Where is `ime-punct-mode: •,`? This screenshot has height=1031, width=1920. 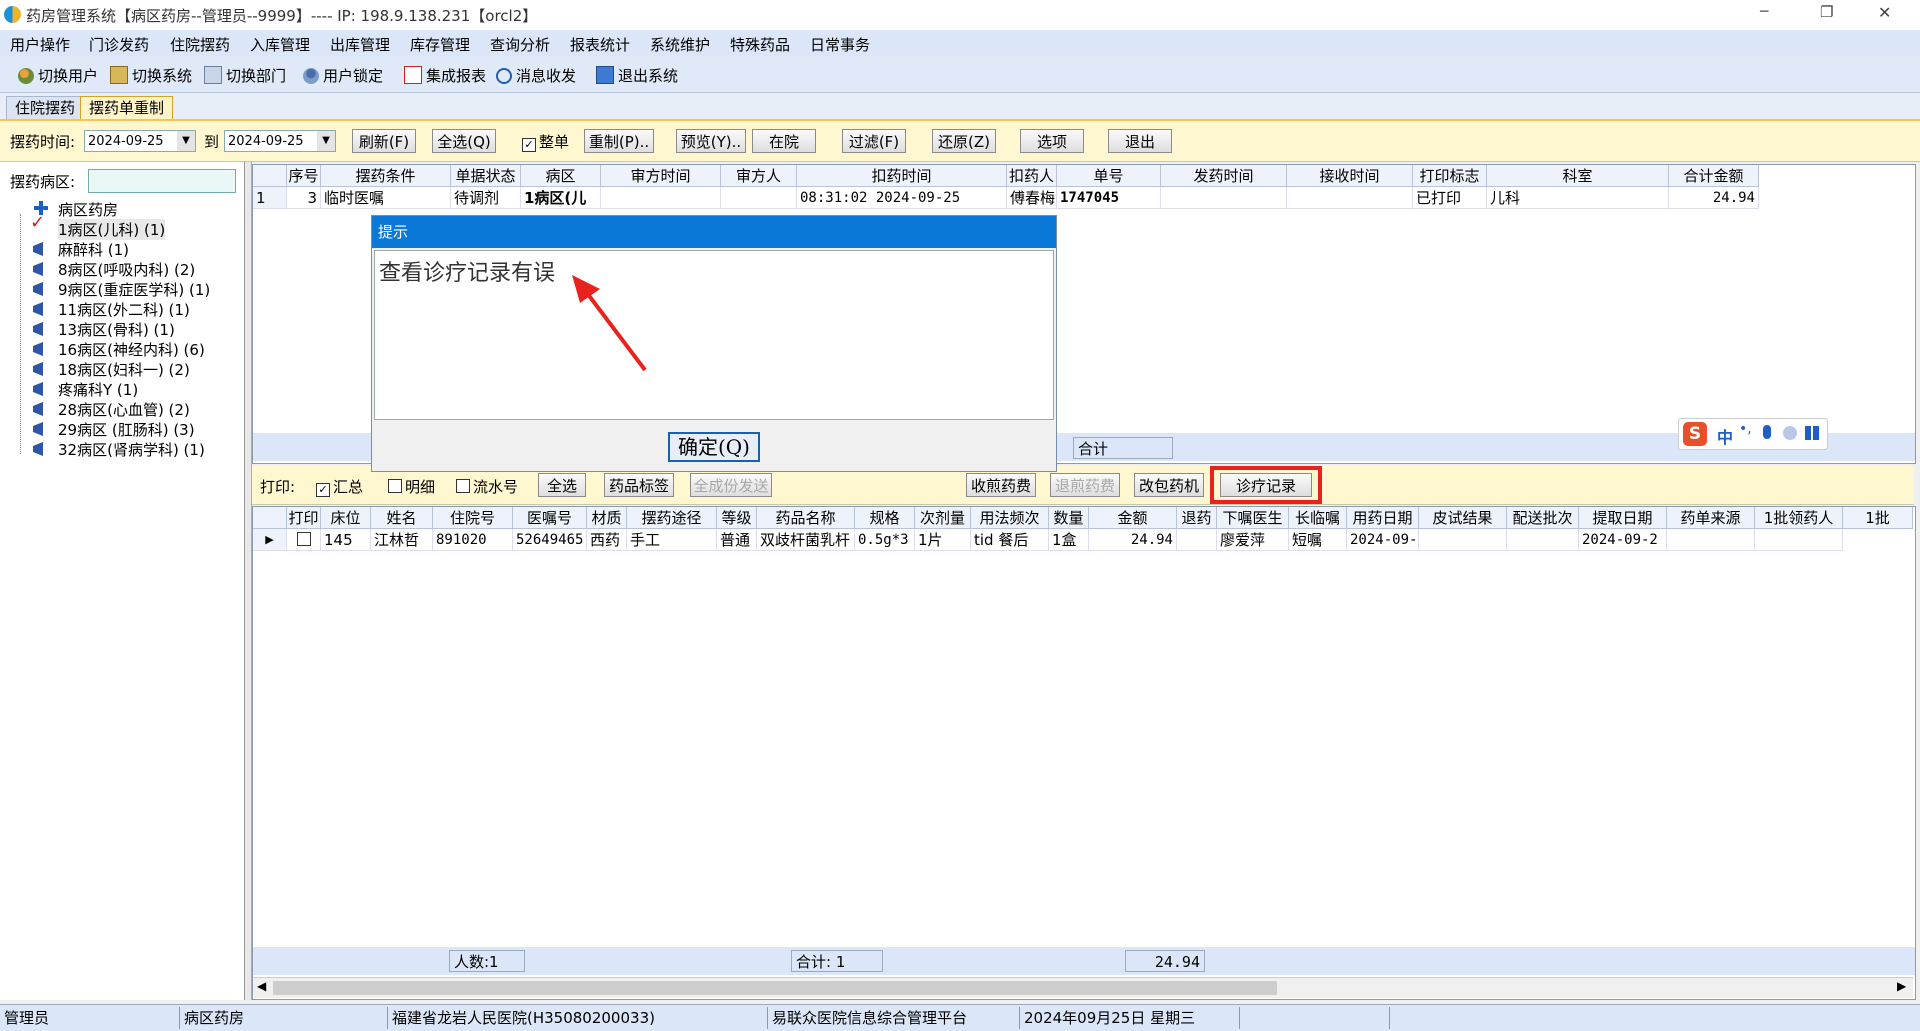
ime-punct-mode: •, is located at coordinates (1745, 429).